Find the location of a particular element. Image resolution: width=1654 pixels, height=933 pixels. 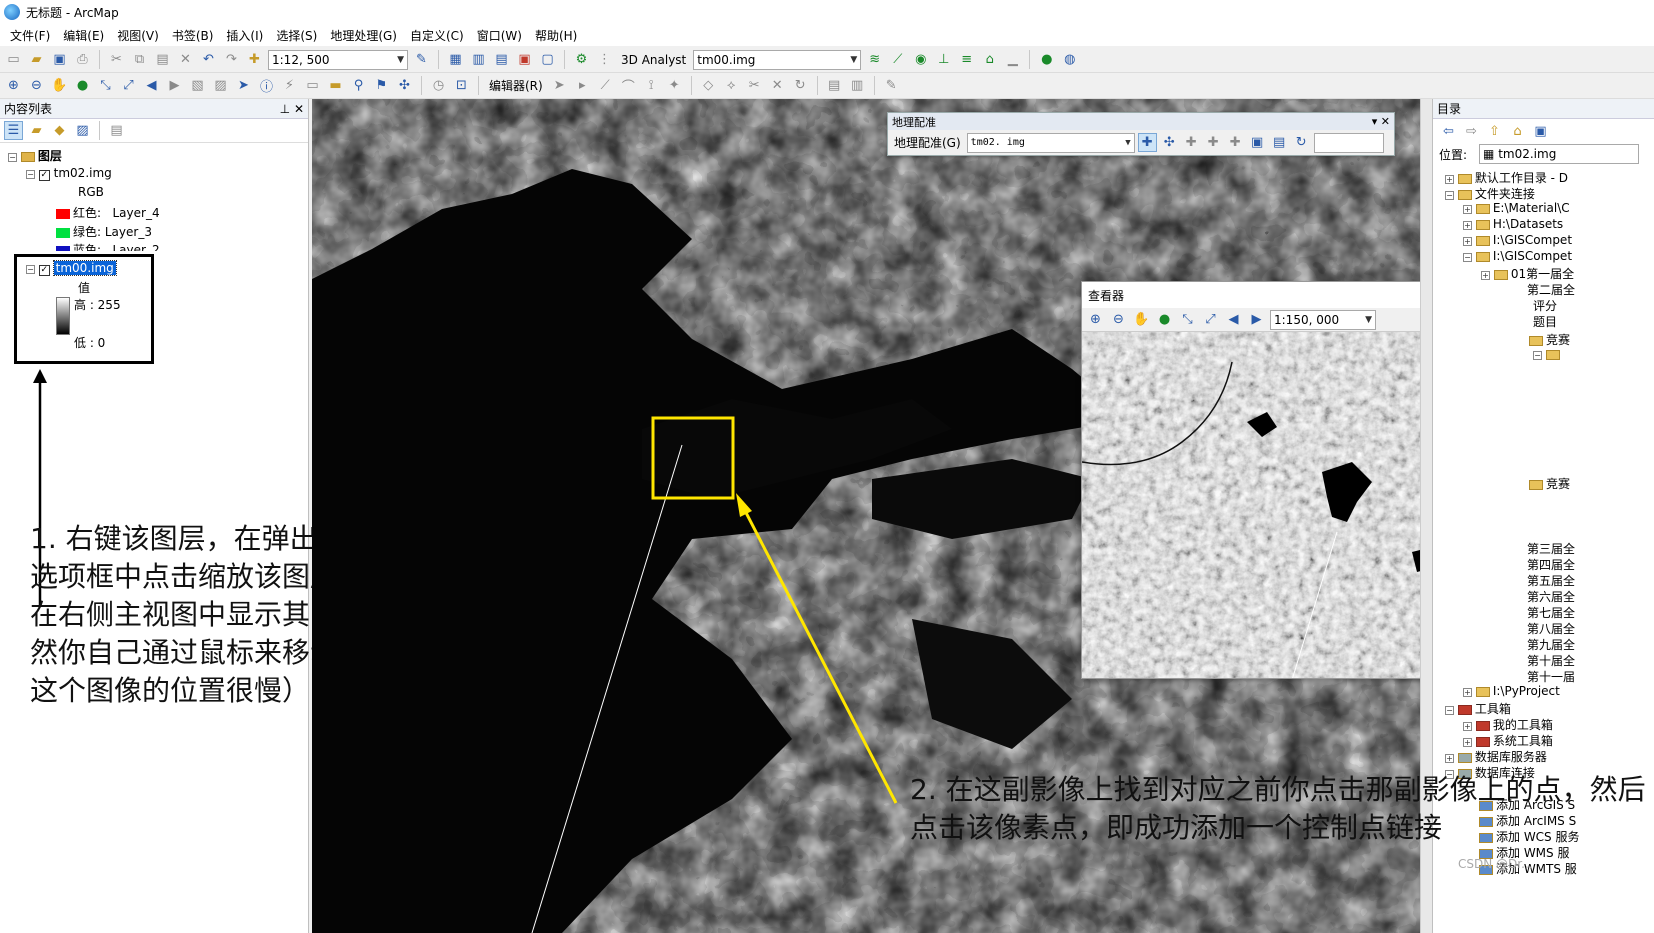

split-icon: ✕ is located at coordinates (777, 85).